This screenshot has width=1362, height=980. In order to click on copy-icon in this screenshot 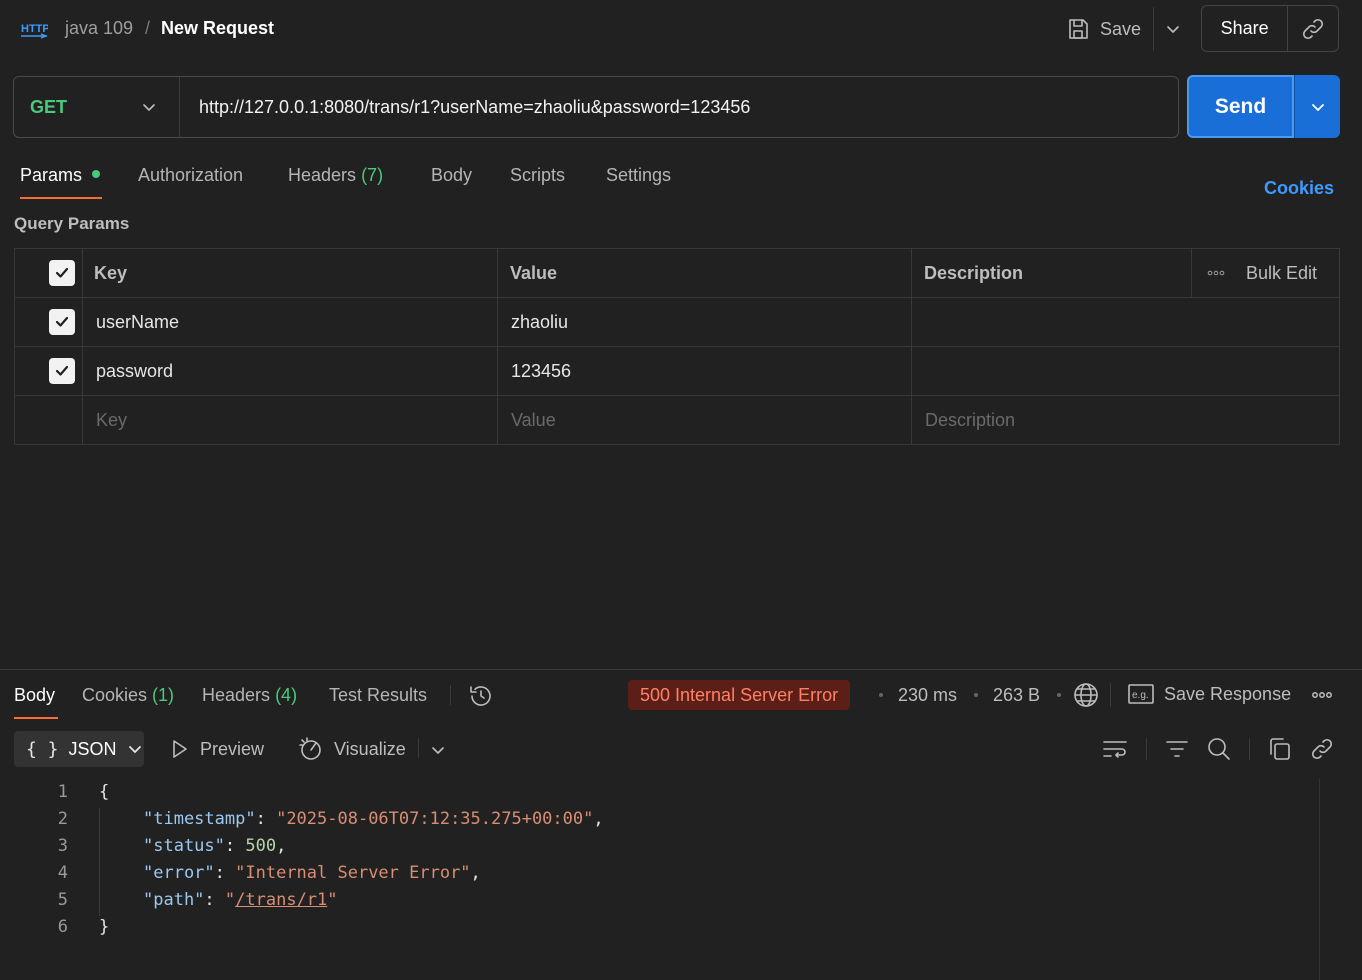, I will do `click(1280, 749)`.